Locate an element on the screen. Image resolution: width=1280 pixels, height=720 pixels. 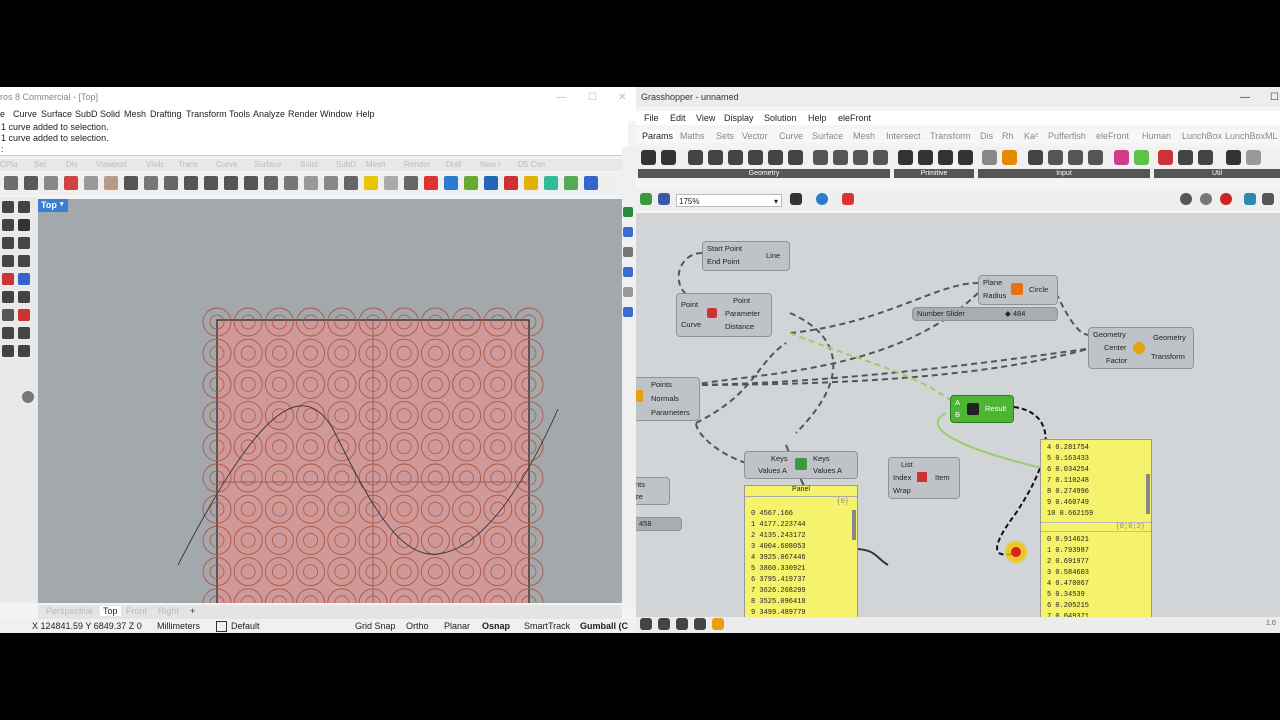
tab-render: Render is located at coordinates (417, 164).